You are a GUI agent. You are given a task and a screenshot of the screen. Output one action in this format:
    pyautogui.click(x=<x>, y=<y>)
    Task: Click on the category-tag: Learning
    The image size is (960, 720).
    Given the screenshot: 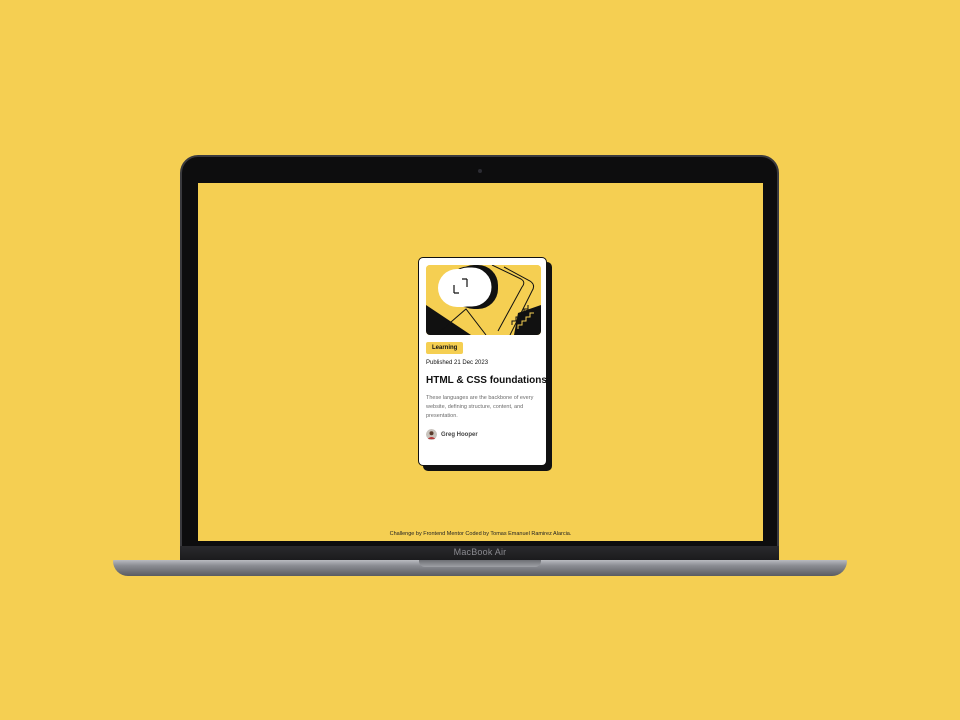 What is the action you would take?
    pyautogui.click(x=445, y=348)
    